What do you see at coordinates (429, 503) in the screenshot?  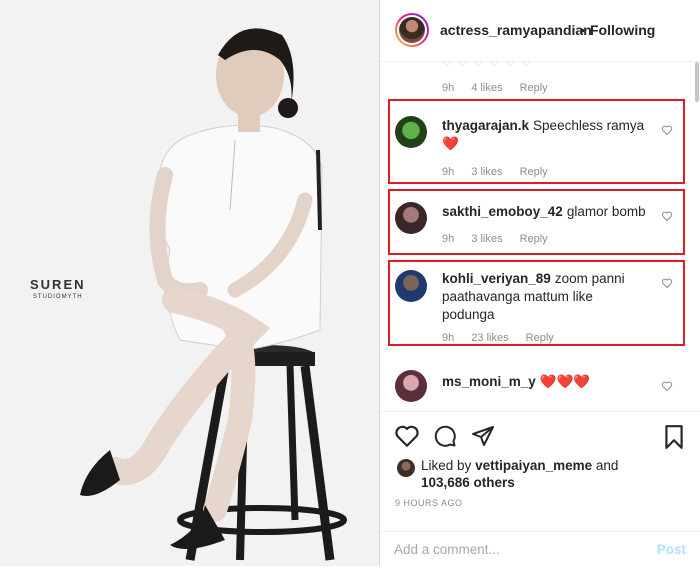 I see `post-timestamp: 9 HOURS AGO` at bounding box center [429, 503].